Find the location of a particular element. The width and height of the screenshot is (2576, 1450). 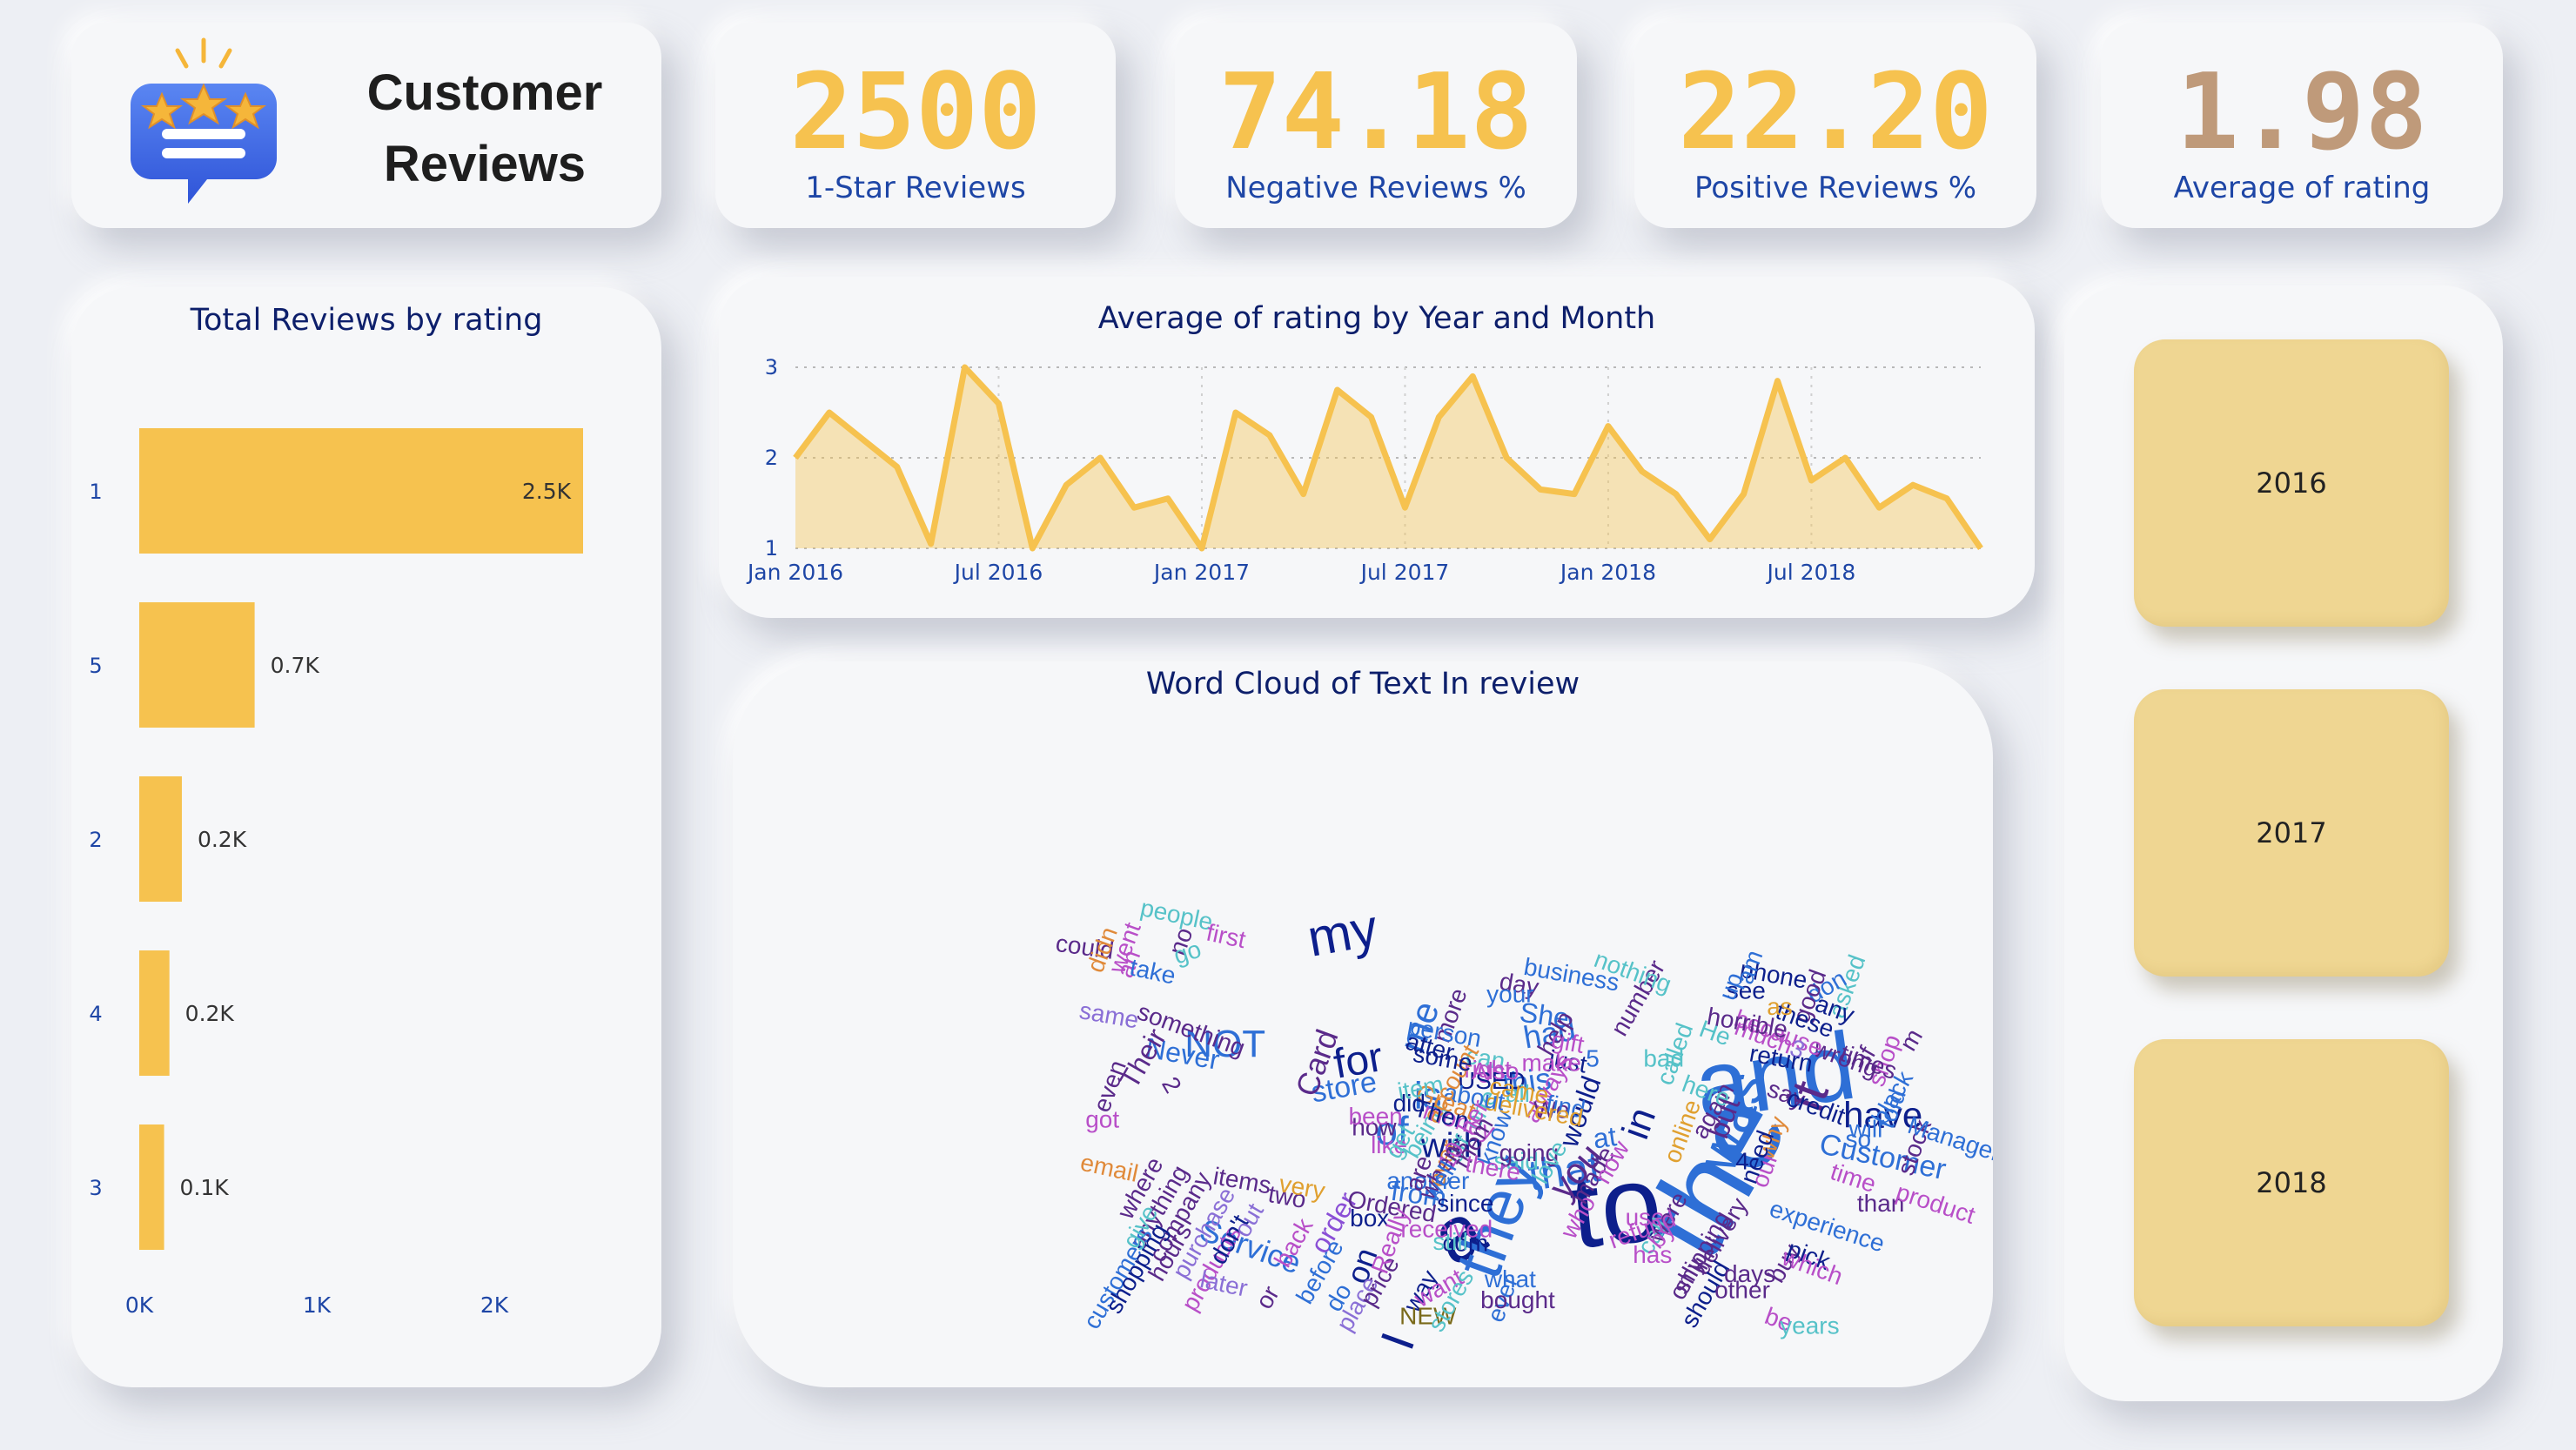

kpi-label: 1-Star Reviews is located at coordinates (915, 188).